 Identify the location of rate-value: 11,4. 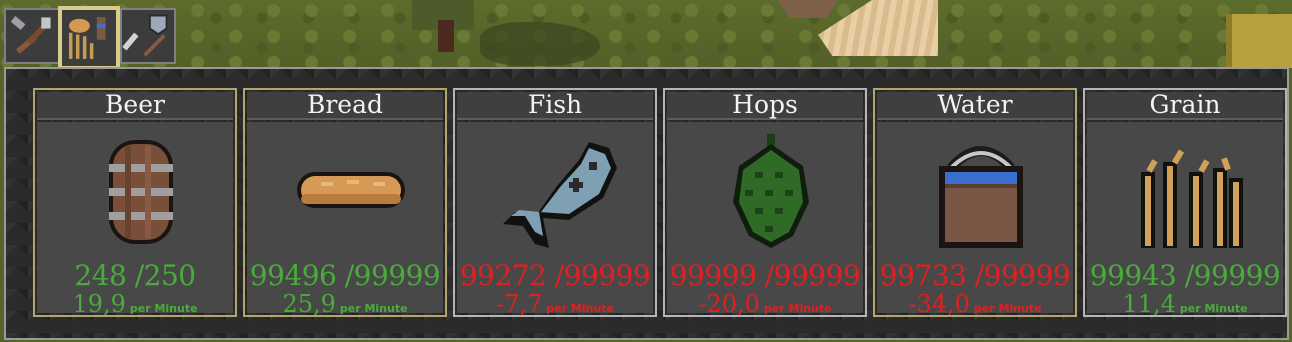
(1149, 304).